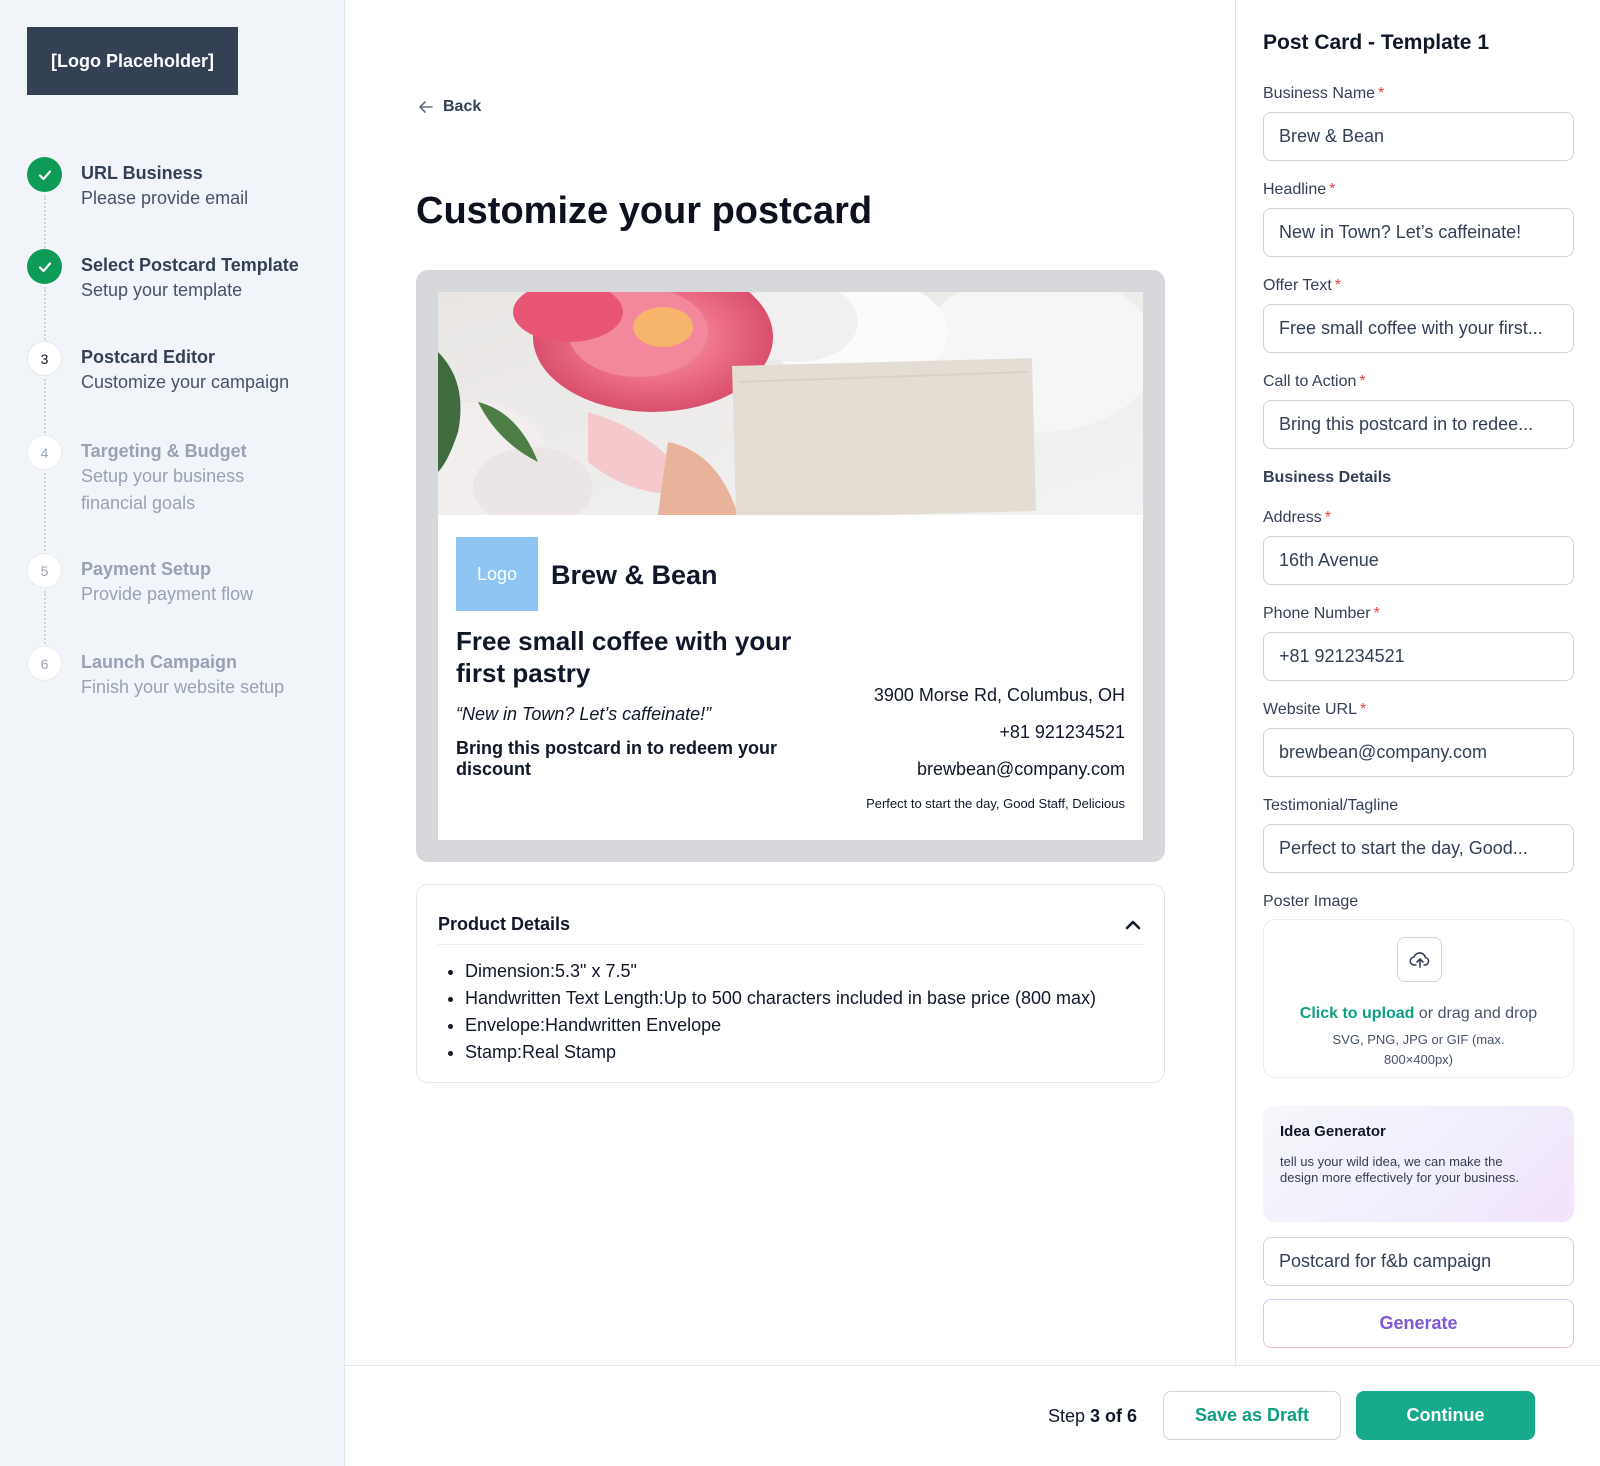 The image size is (1600, 1466). Describe the element at coordinates (167, 594) in the screenshot. I see `step-subtitle: Provide payment flow` at that location.